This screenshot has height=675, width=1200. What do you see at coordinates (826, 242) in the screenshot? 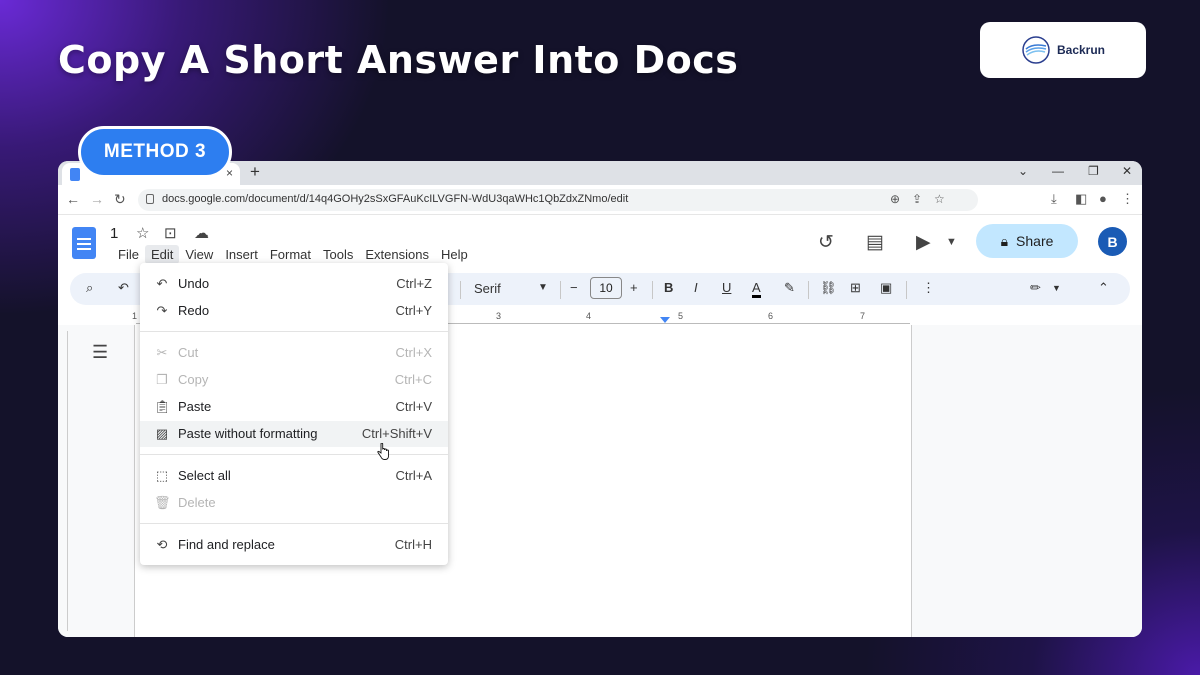
I see `version-history-icon: ↺` at bounding box center [826, 242].